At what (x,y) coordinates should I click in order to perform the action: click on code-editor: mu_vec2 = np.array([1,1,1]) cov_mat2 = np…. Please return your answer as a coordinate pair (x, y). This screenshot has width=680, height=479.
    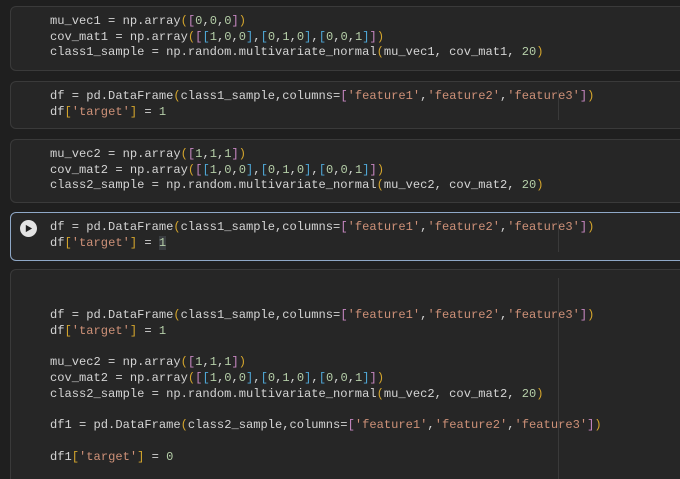
    Looking at the image, I should click on (297, 170).